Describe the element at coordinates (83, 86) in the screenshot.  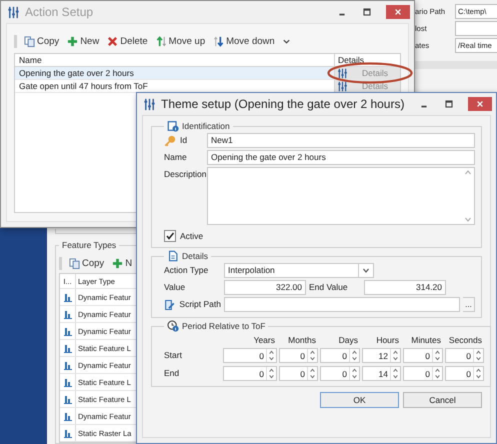
I see `table-cell-text: Gate open until 47 hours from ToF` at that location.